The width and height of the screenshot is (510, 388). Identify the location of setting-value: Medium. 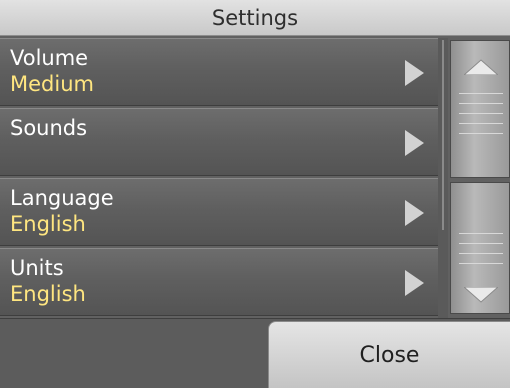
(52, 84).